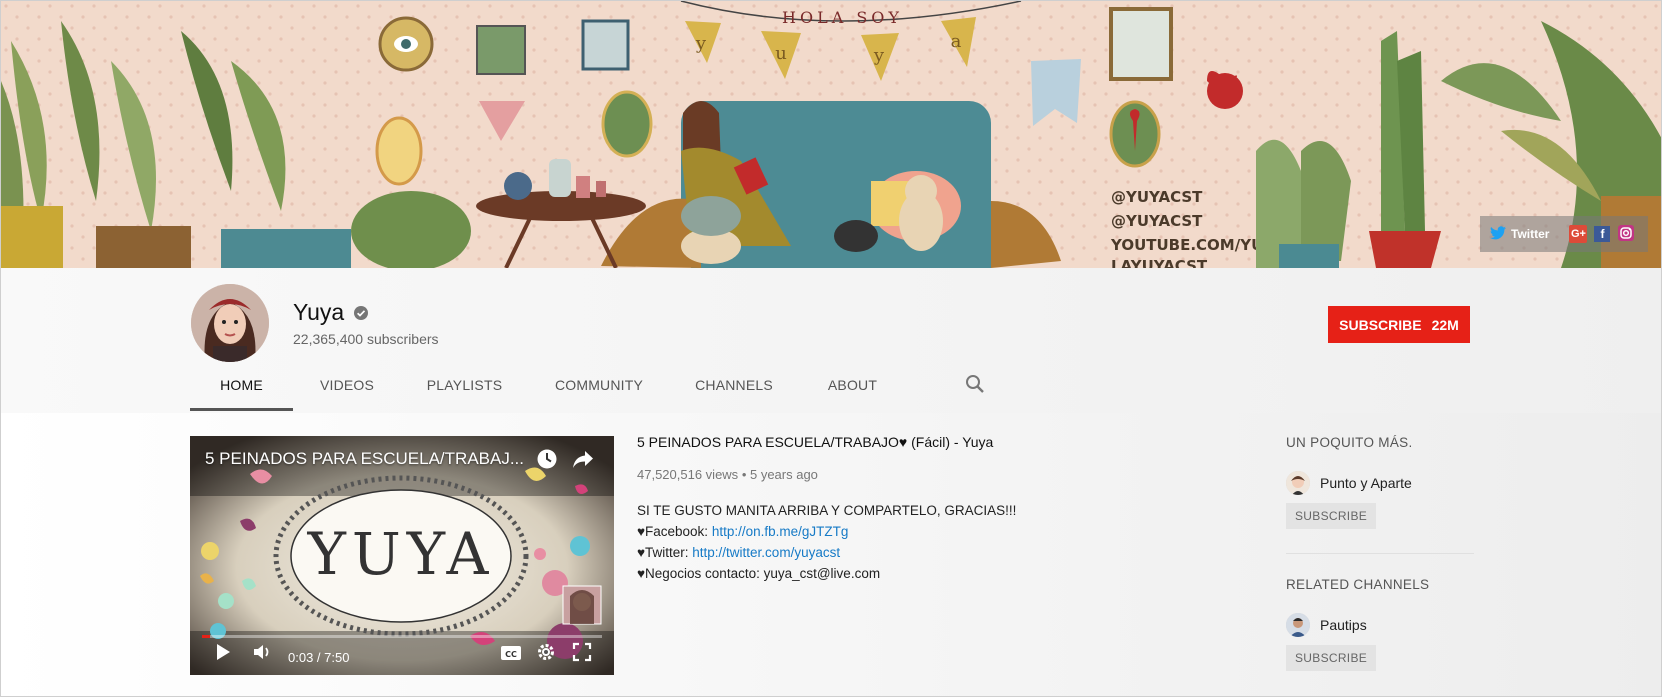 This screenshot has width=1662, height=697. I want to click on upload-age: 5 years ago, so click(783, 474).